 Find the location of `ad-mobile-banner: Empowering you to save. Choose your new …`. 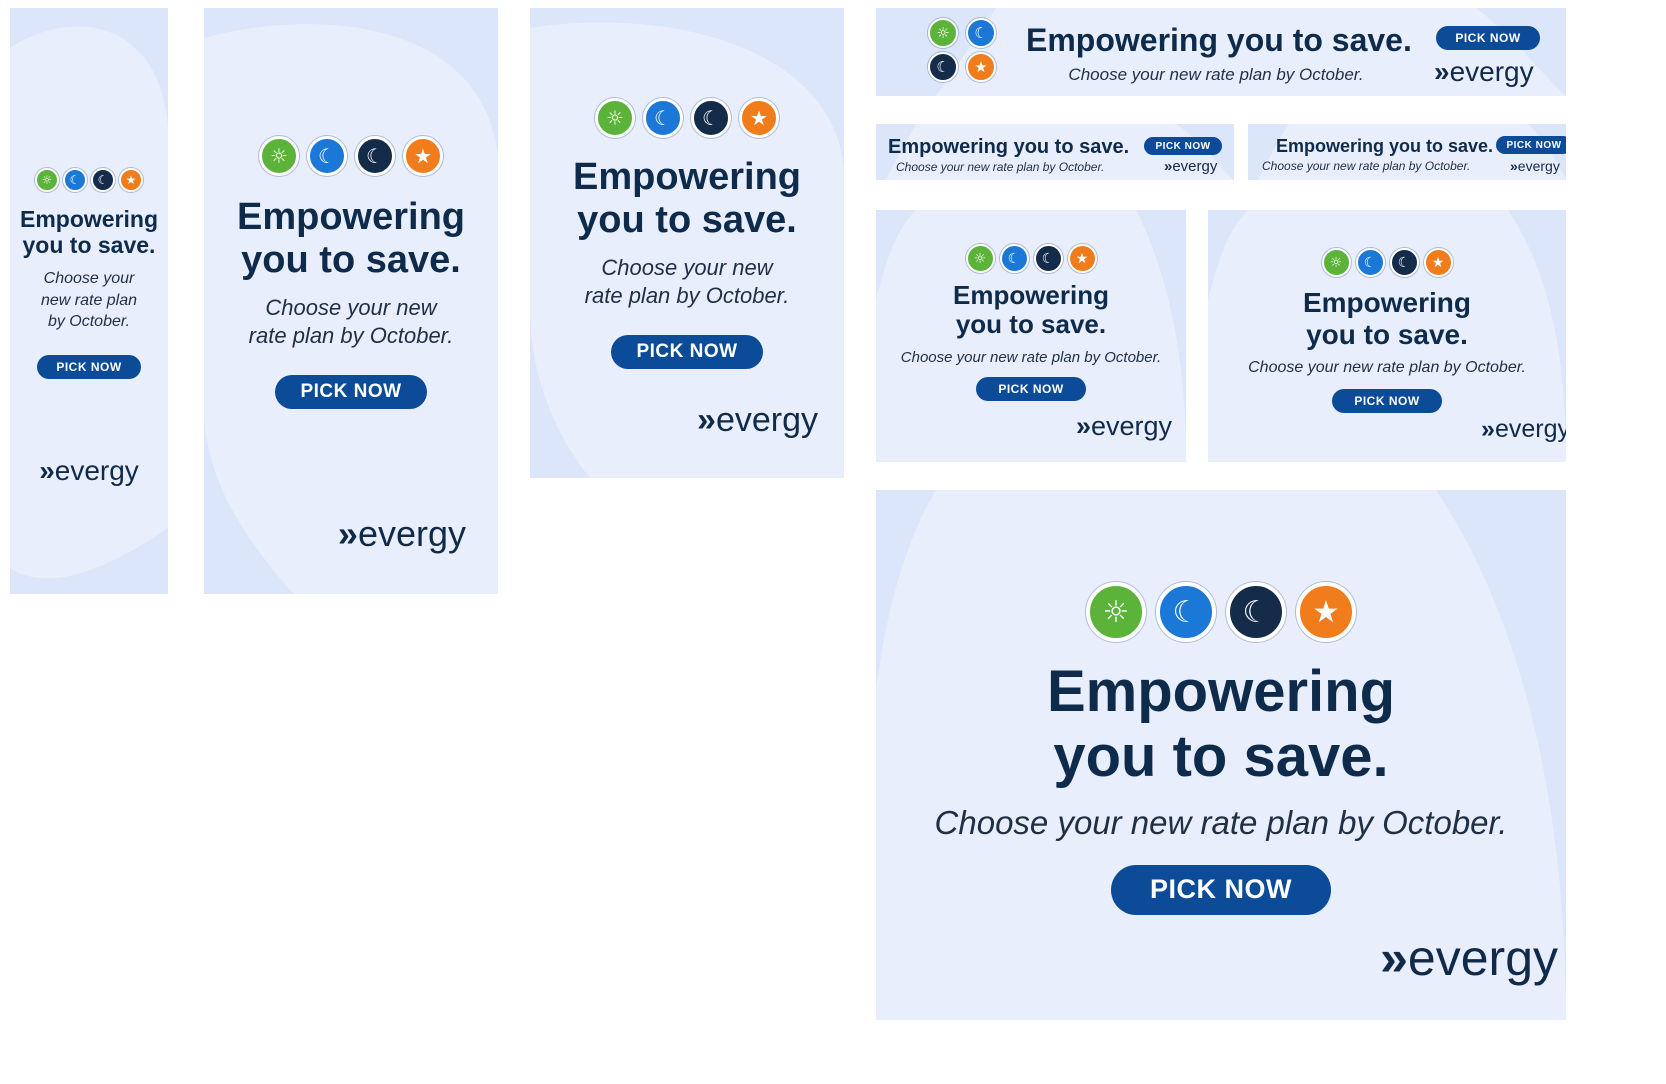

ad-mobile-banner: Empowering you to save. Choose your new … is located at coordinates (1055, 152).